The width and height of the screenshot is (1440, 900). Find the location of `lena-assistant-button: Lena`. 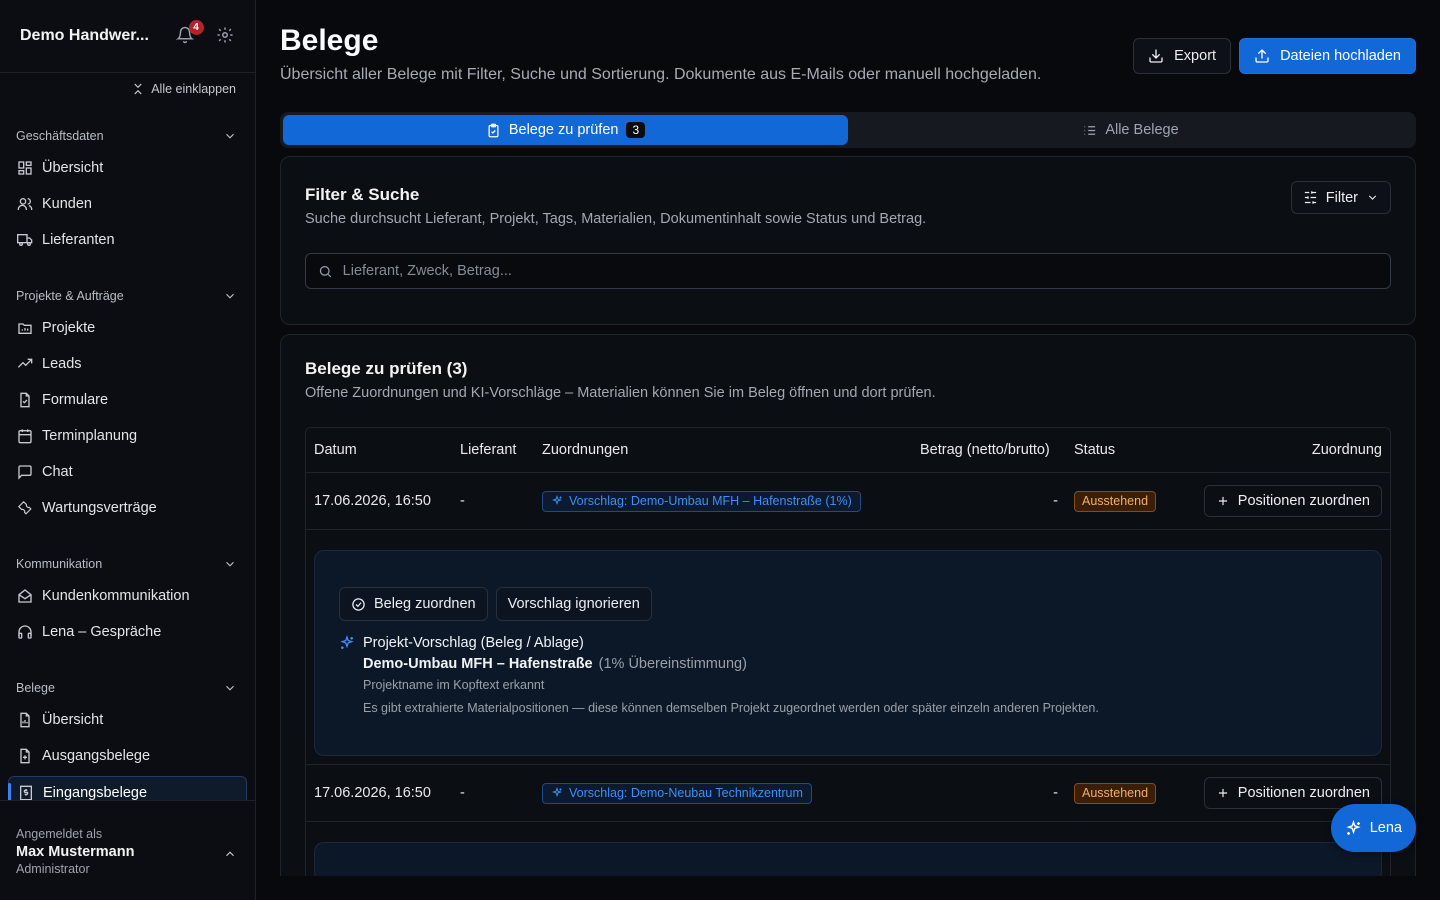

lena-assistant-button: Lena is located at coordinates (1373, 828).